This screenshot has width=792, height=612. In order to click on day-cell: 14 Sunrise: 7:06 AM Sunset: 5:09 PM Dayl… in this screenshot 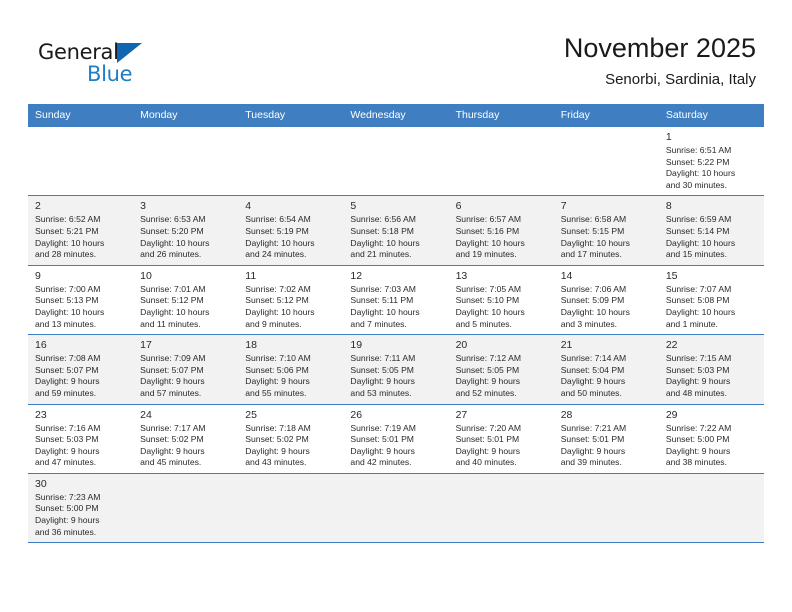, I will do `click(606, 299)`.